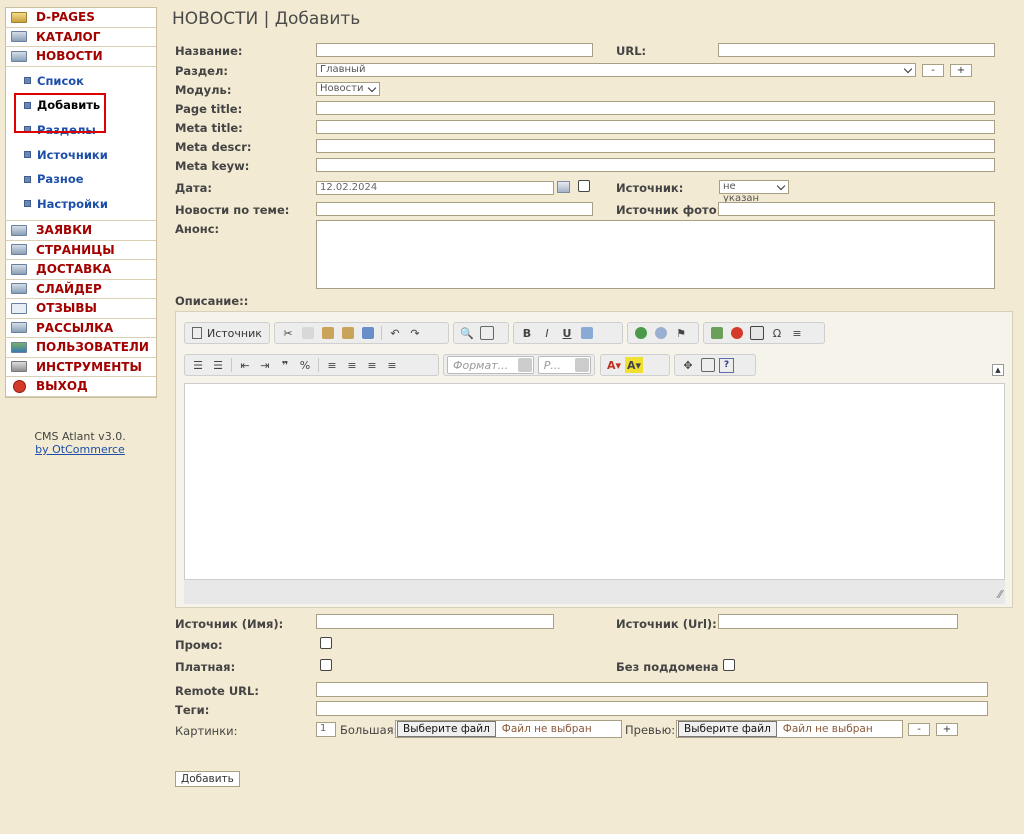  I want to click on date-checkbox, so click(584, 186).